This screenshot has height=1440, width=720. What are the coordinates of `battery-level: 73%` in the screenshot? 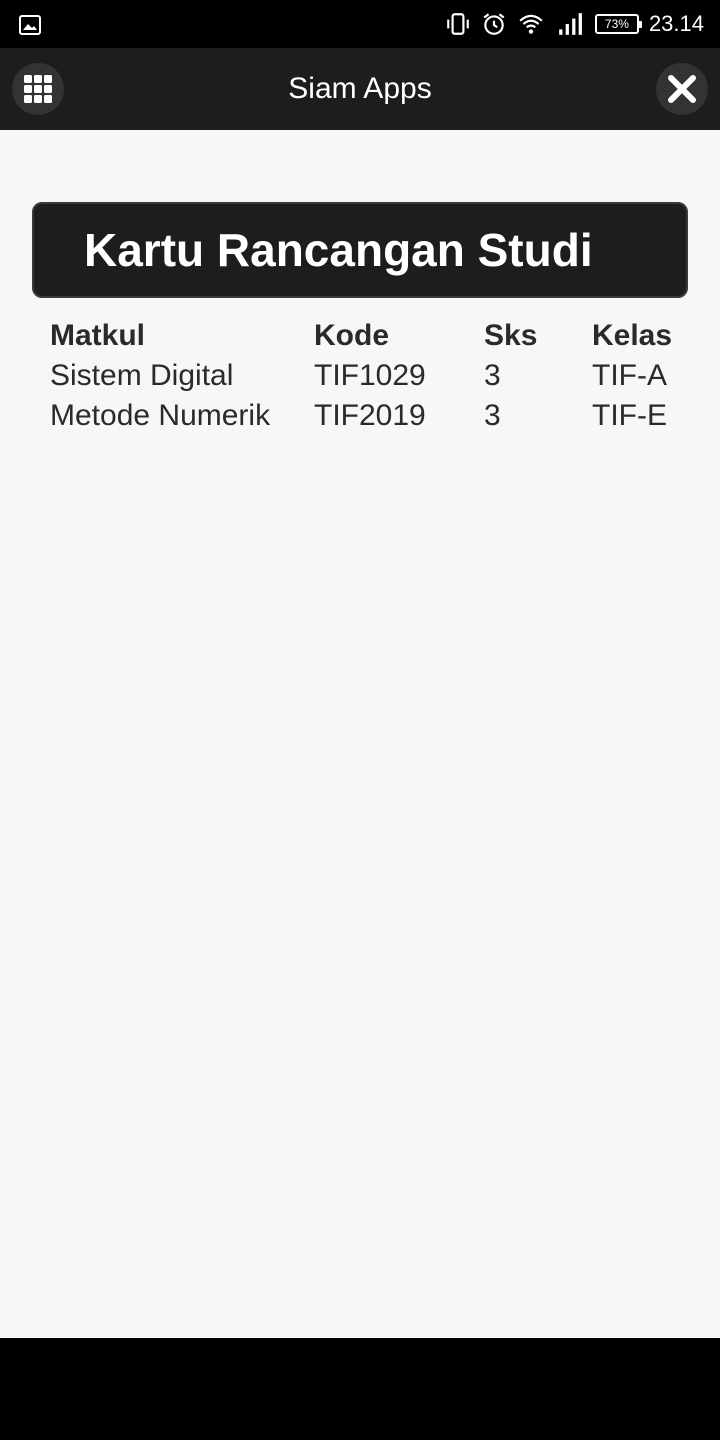 It's located at (616, 24).